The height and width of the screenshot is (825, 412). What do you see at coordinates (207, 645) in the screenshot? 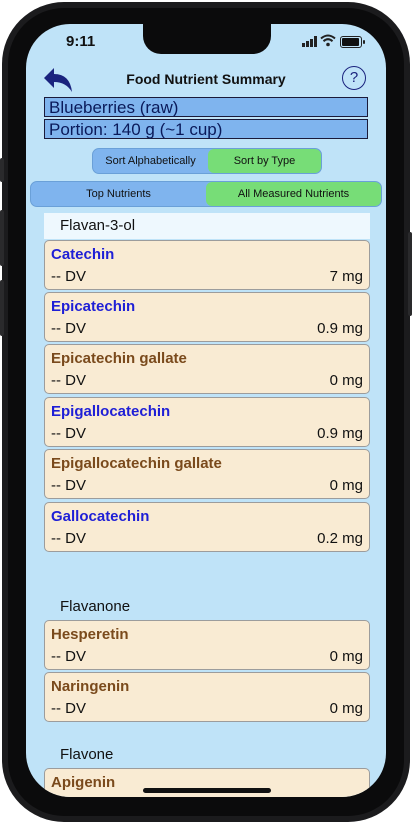
I see `nutrient-row: Hesperetin -- DV 0 mg` at bounding box center [207, 645].